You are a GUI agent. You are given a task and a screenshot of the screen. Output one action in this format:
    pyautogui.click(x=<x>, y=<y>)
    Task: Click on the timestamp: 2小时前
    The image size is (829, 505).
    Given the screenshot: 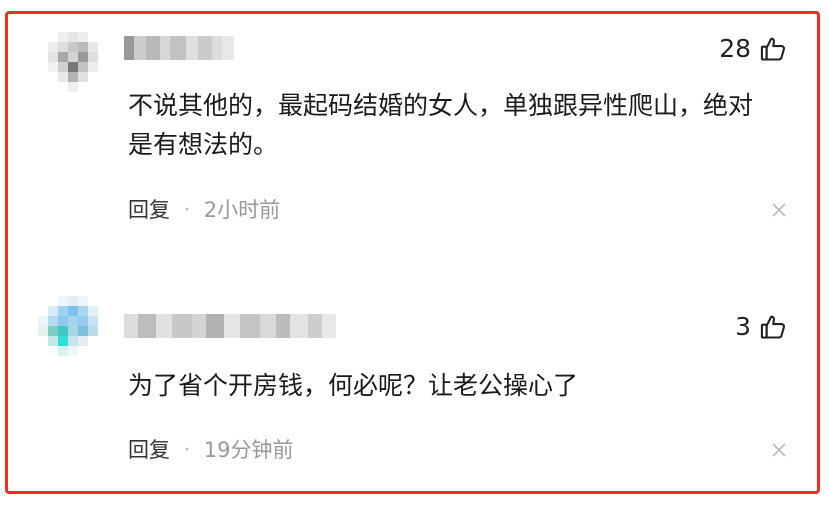 What is the action you would take?
    pyautogui.click(x=242, y=210)
    